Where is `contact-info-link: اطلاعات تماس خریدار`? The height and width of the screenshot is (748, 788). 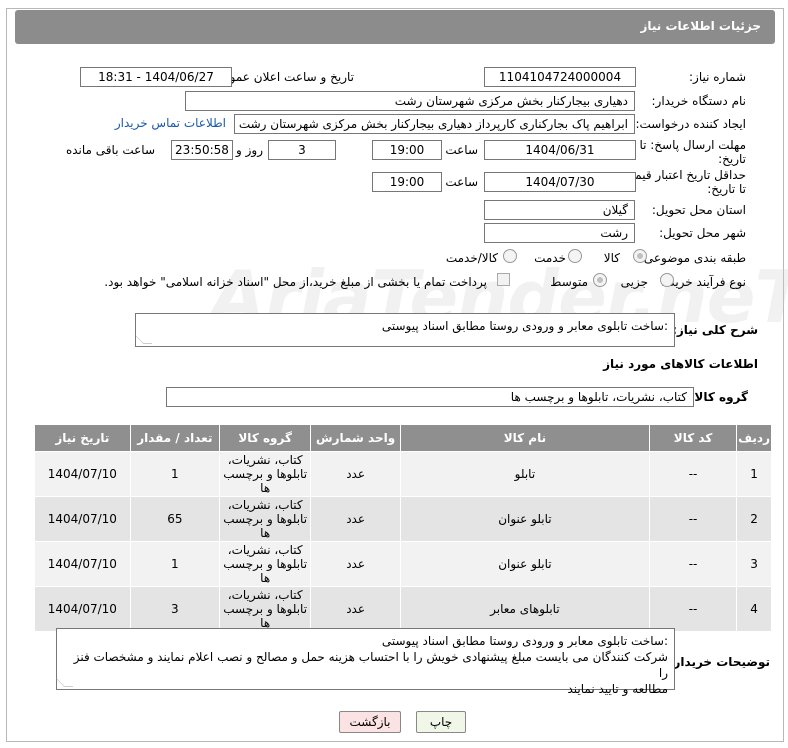 contact-info-link: اطلاعات تماس خریدار is located at coordinates (170, 123).